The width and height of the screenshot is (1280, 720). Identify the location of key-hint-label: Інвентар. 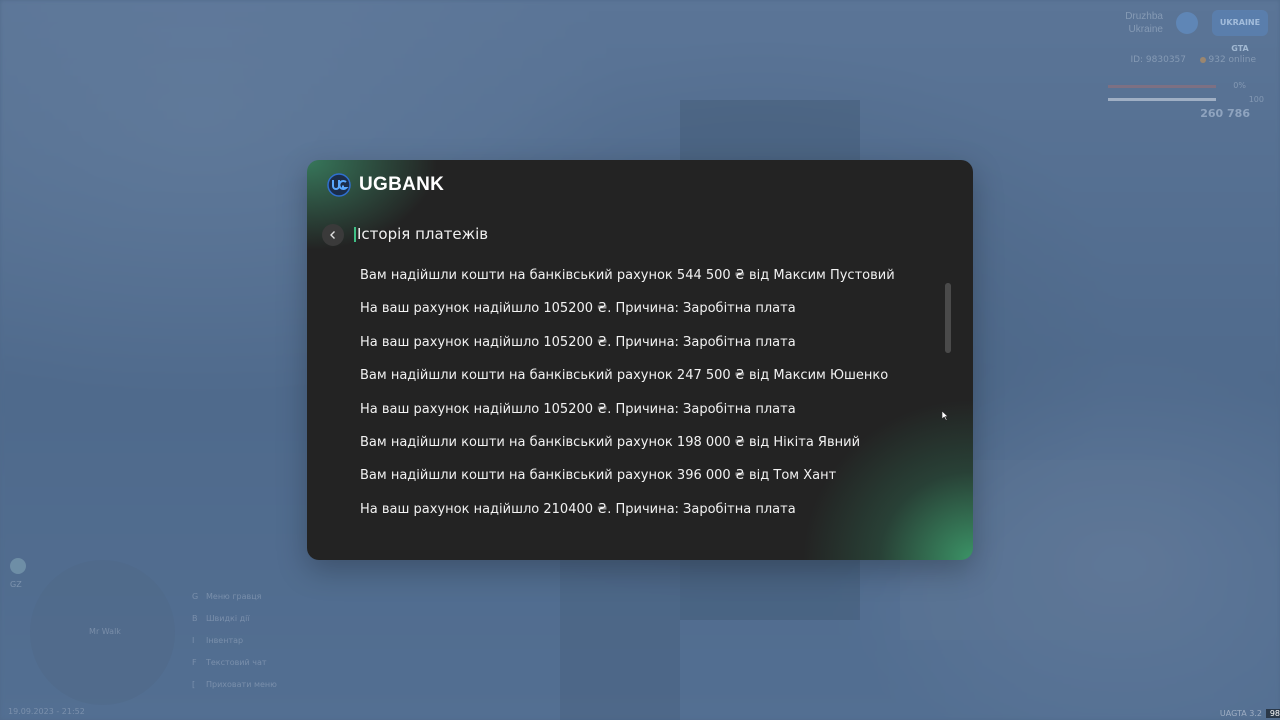
(225, 640).